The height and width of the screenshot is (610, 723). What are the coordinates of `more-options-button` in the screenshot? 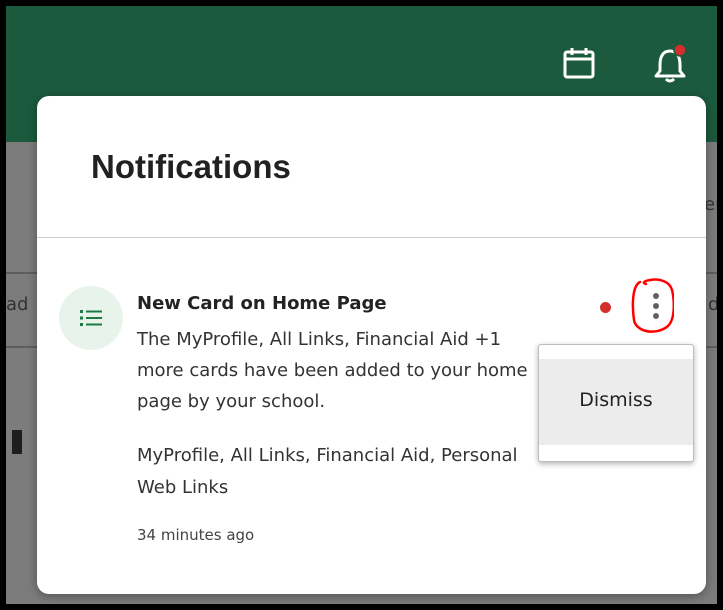 It's located at (650, 307).